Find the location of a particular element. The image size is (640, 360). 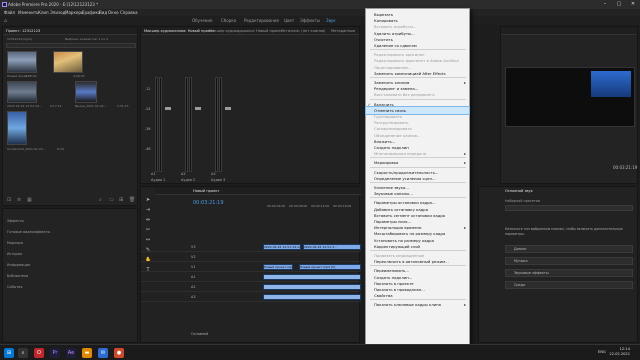

effects-list-item: Информация is located at coordinates (18, 265).